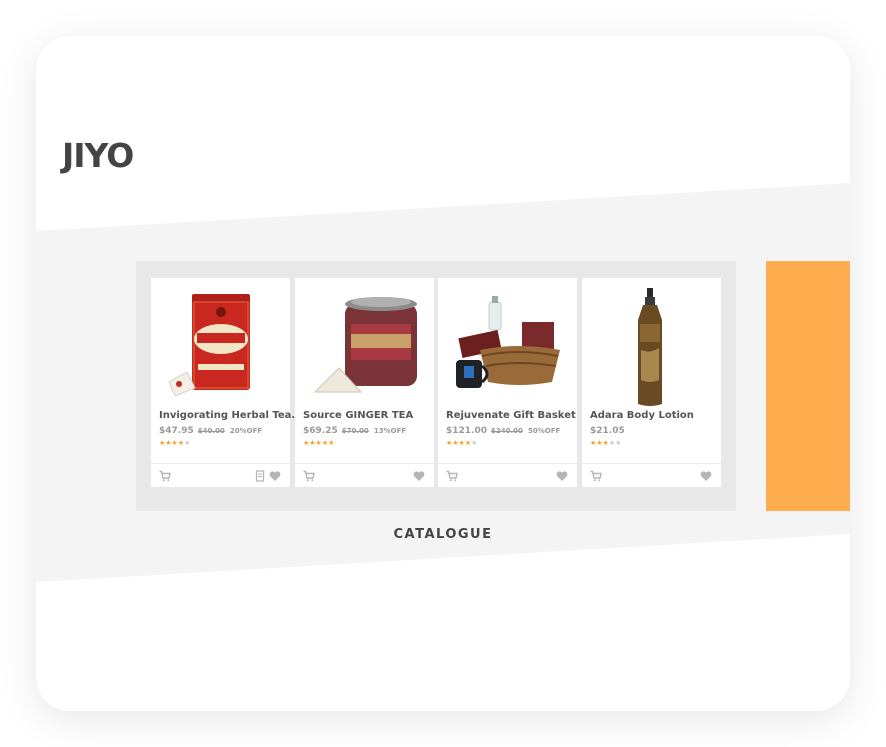 Image resolution: width=886 pixels, height=747 pixels. I want to click on product-price-row: $121.00 $240.00 50%OFF, so click(503, 431).